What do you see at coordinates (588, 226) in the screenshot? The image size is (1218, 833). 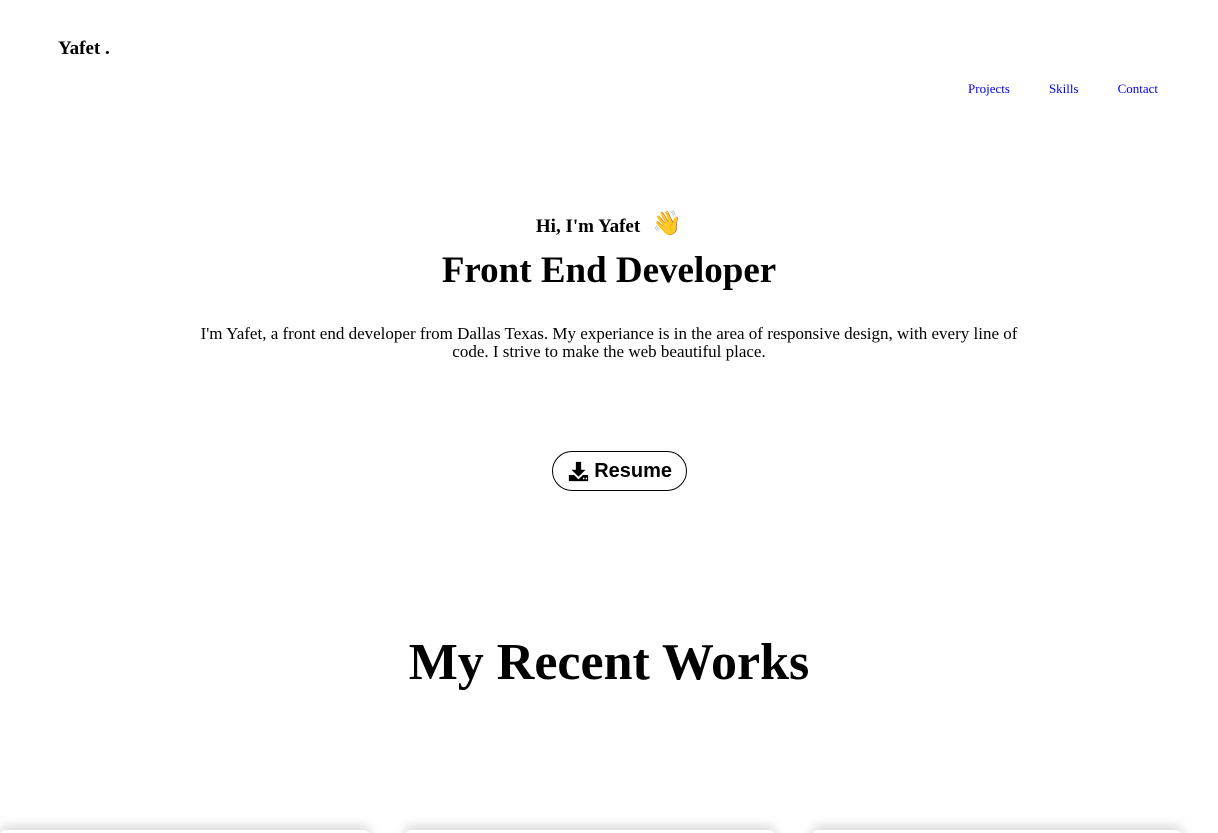 I see `greeting-text: Hi, I'm Yafet` at bounding box center [588, 226].